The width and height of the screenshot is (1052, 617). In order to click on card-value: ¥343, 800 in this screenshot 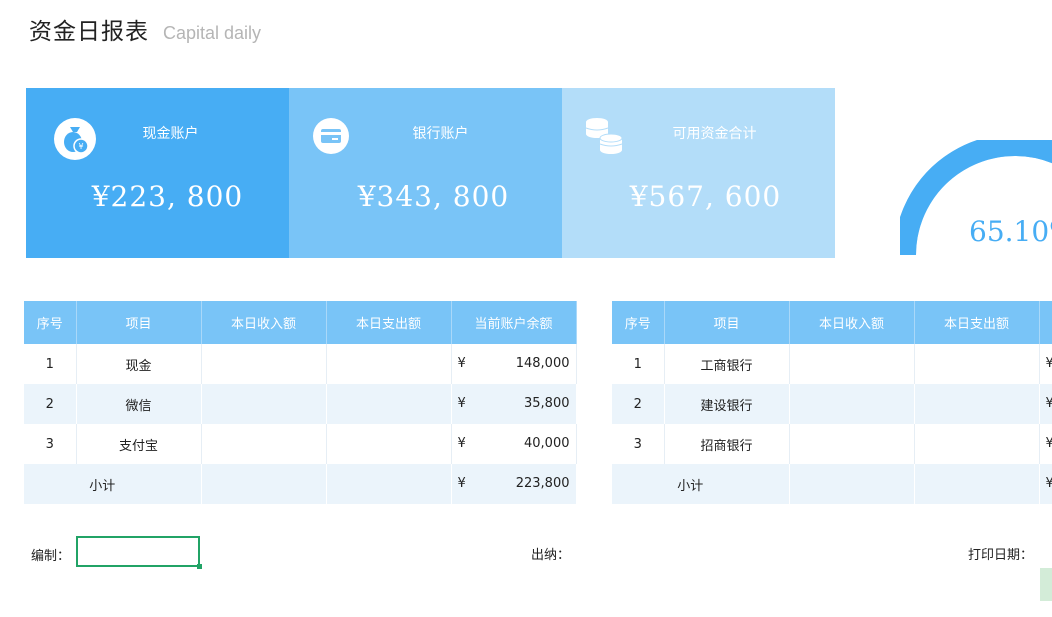, I will do `click(433, 196)`.